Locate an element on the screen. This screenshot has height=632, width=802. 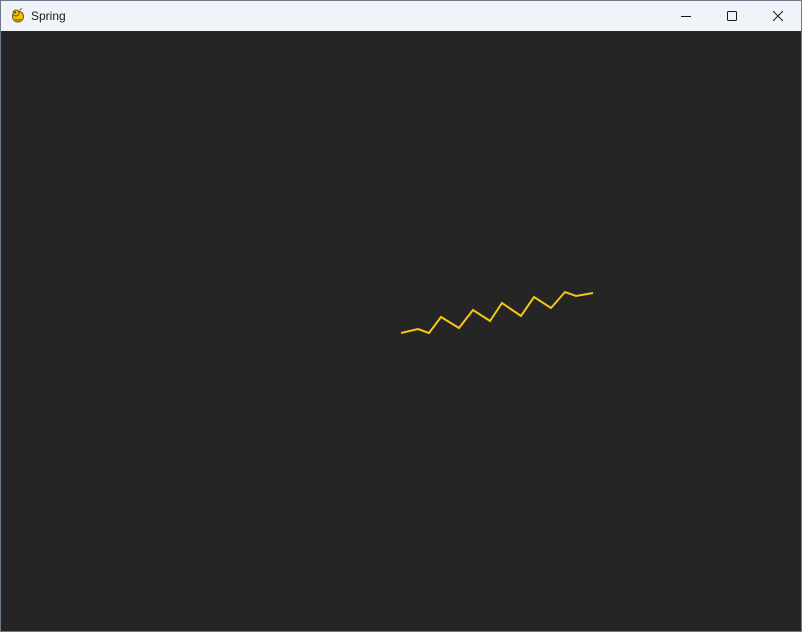
maximize-button is located at coordinates (732, 16).